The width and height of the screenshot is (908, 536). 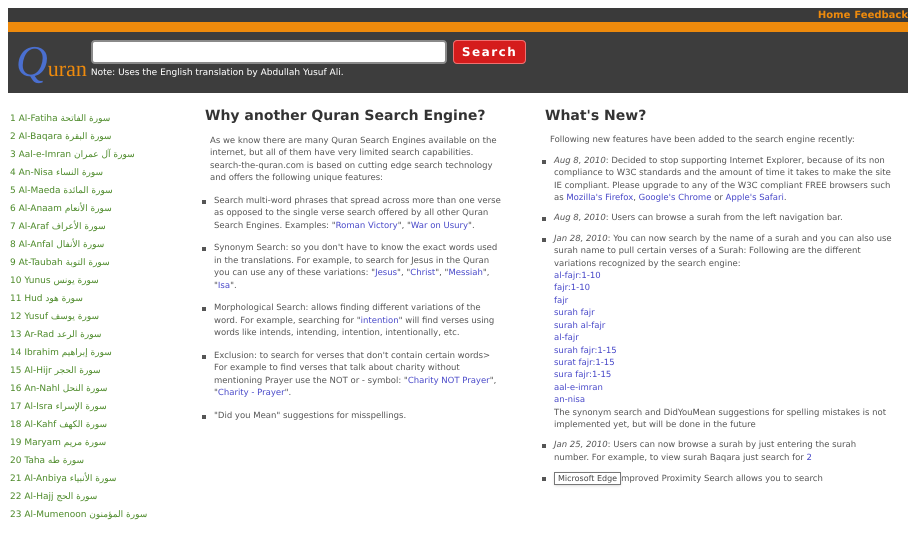 I want to click on link: surah al-fajr, so click(x=580, y=326).